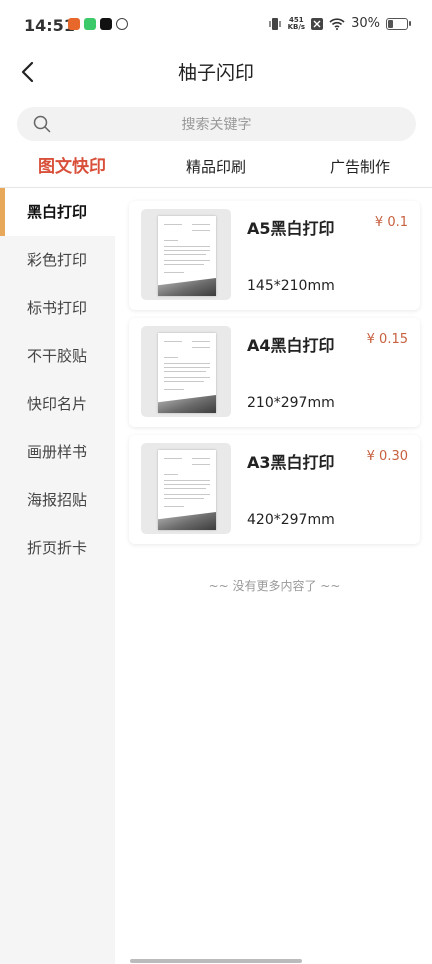  What do you see at coordinates (274, 586) in the screenshot?
I see `end-of-list-note: ~~ 没有更多内容了 ~~` at bounding box center [274, 586].